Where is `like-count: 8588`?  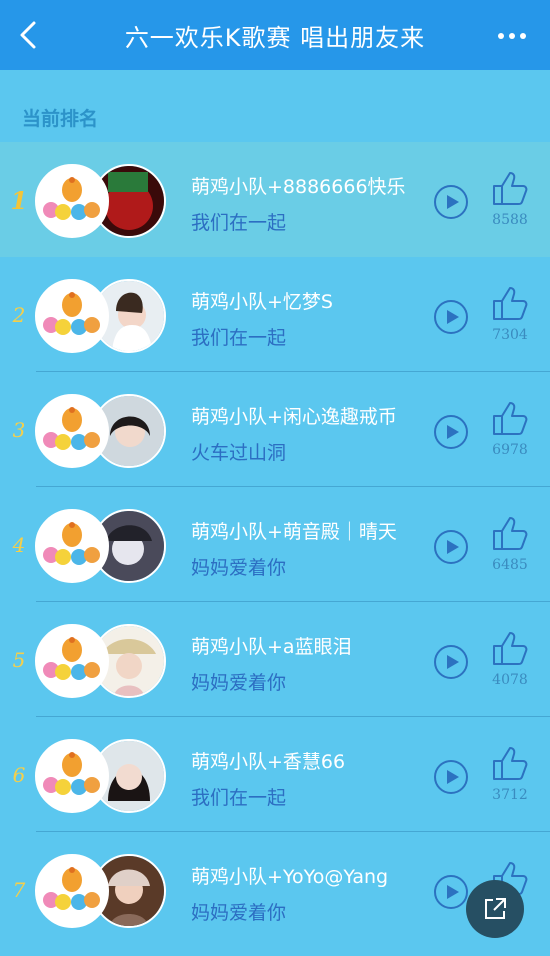 like-count: 8588 is located at coordinates (510, 220).